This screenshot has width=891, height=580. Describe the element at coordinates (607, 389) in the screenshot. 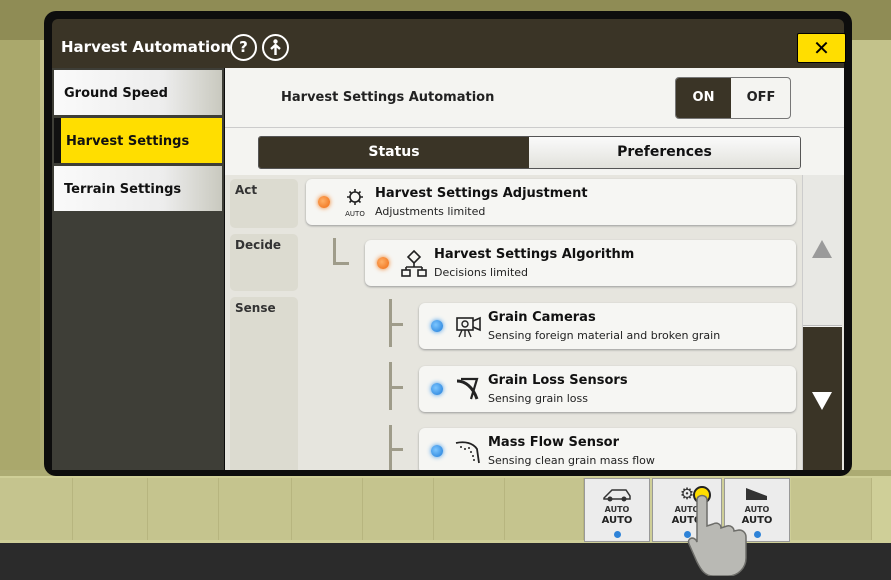

I see `card-grain-loss-sensors: Grain Loss Sensors Sensing grain loss` at that location.